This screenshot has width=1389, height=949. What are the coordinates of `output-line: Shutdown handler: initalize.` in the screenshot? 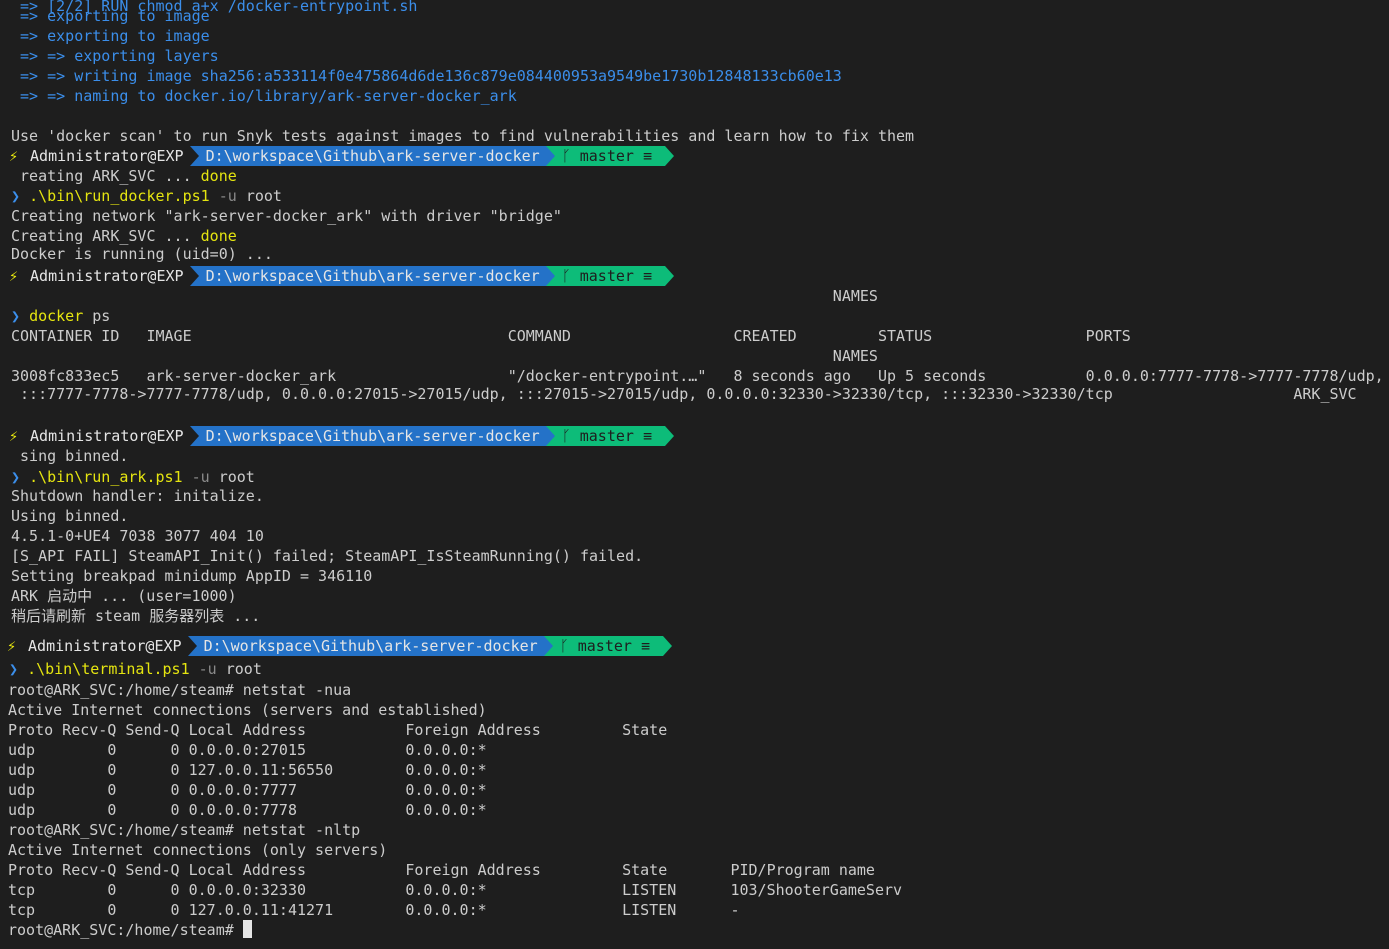 It's located at (137, 496).